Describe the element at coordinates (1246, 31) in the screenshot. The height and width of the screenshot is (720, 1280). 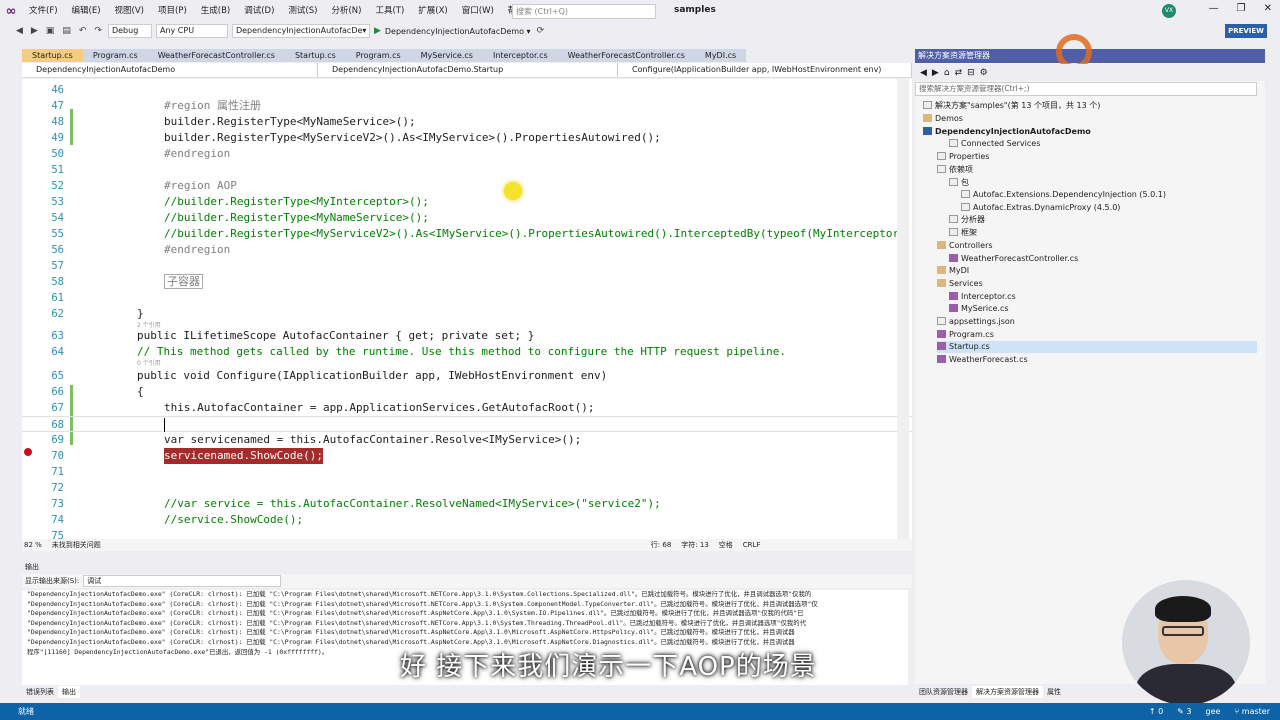
I see `preview-badge: PREVIEW` at that location.